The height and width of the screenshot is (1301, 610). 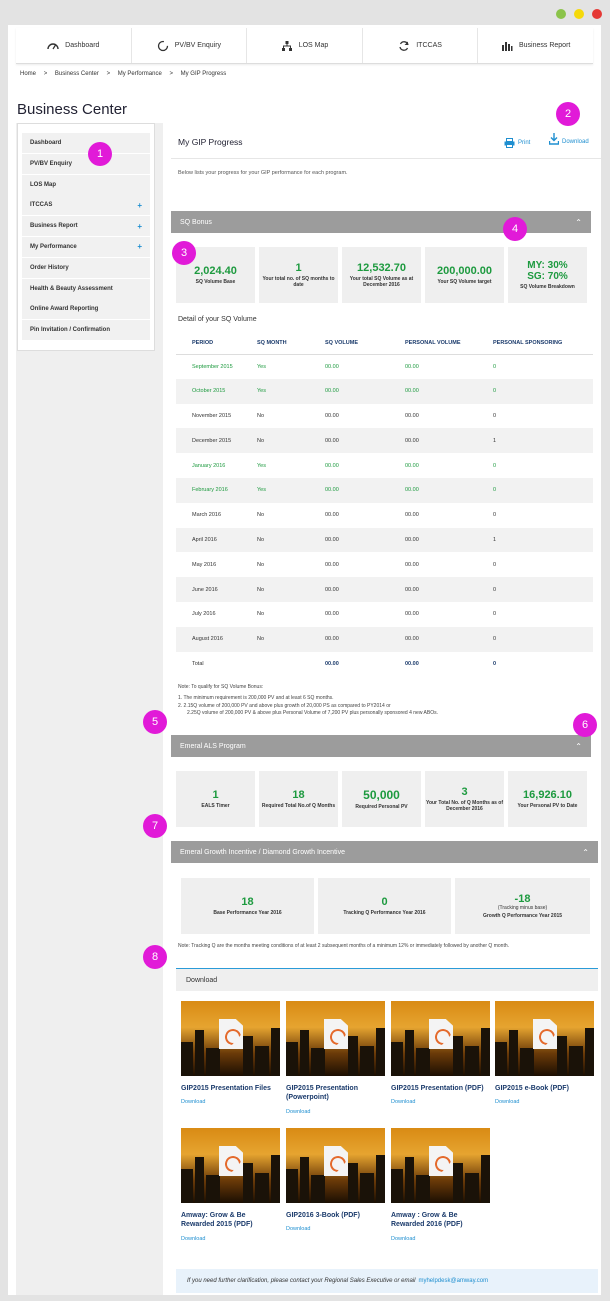 I want to click on sidebar-item-order-history: Order History, so click(x=86, y=267).